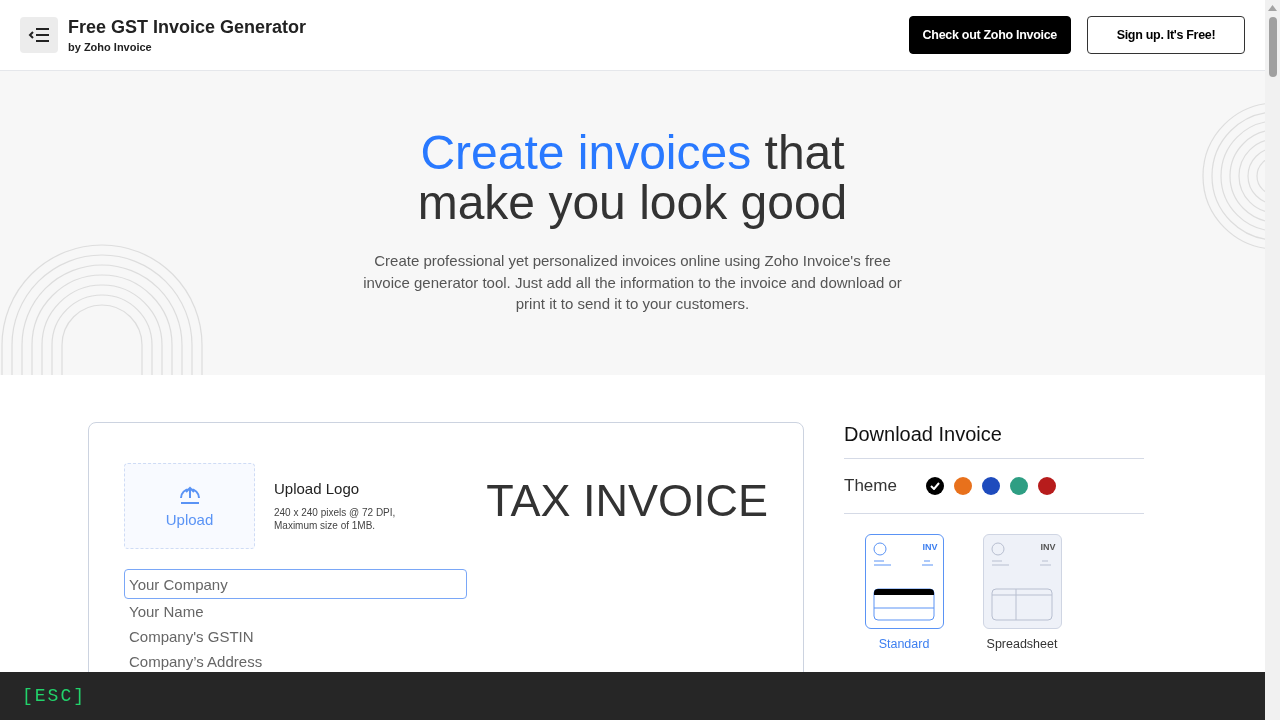 This screenshot has height=720, width=1280. I want to click on text-field: Your Name, so click(295, 611).